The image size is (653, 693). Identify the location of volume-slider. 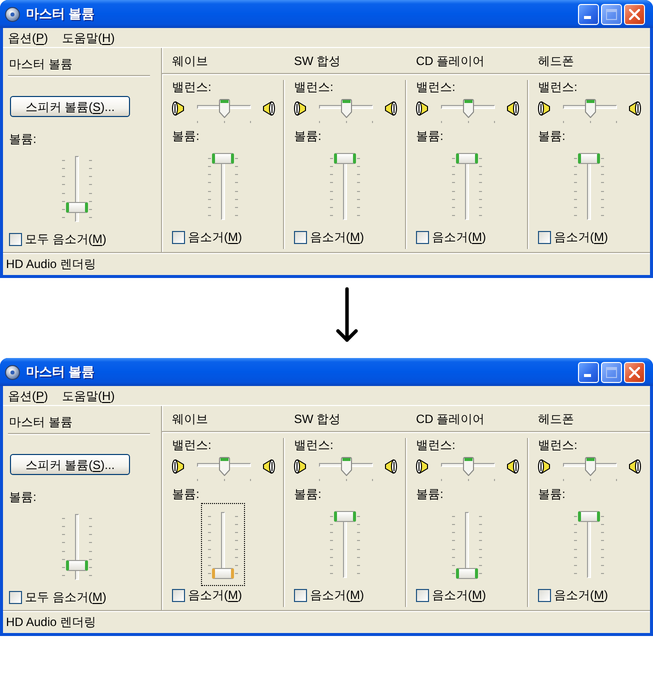
(222, 544).